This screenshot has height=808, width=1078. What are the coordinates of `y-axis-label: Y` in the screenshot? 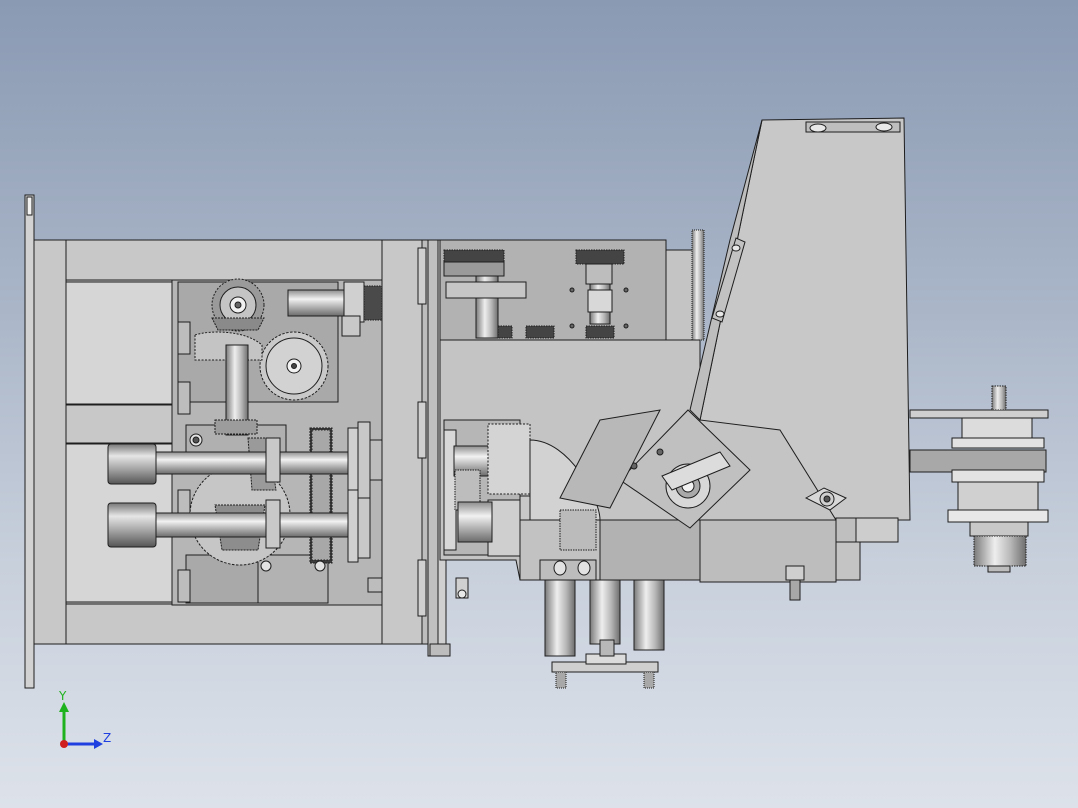 It's located at (62, 696).